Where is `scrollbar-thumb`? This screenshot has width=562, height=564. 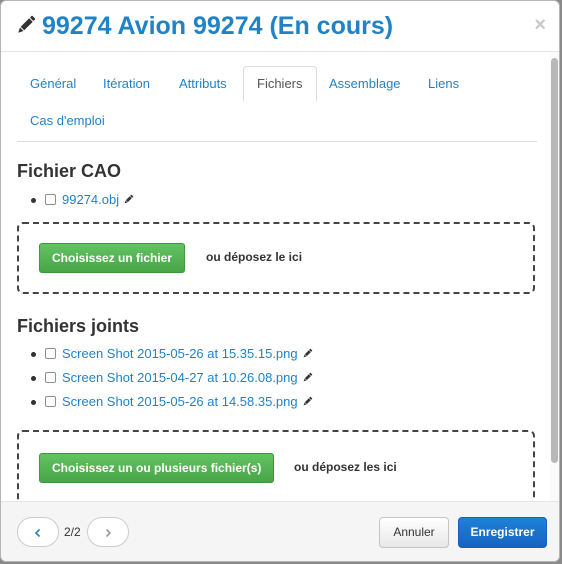
scrollbar-thumb is located at coordinates (554, 260).